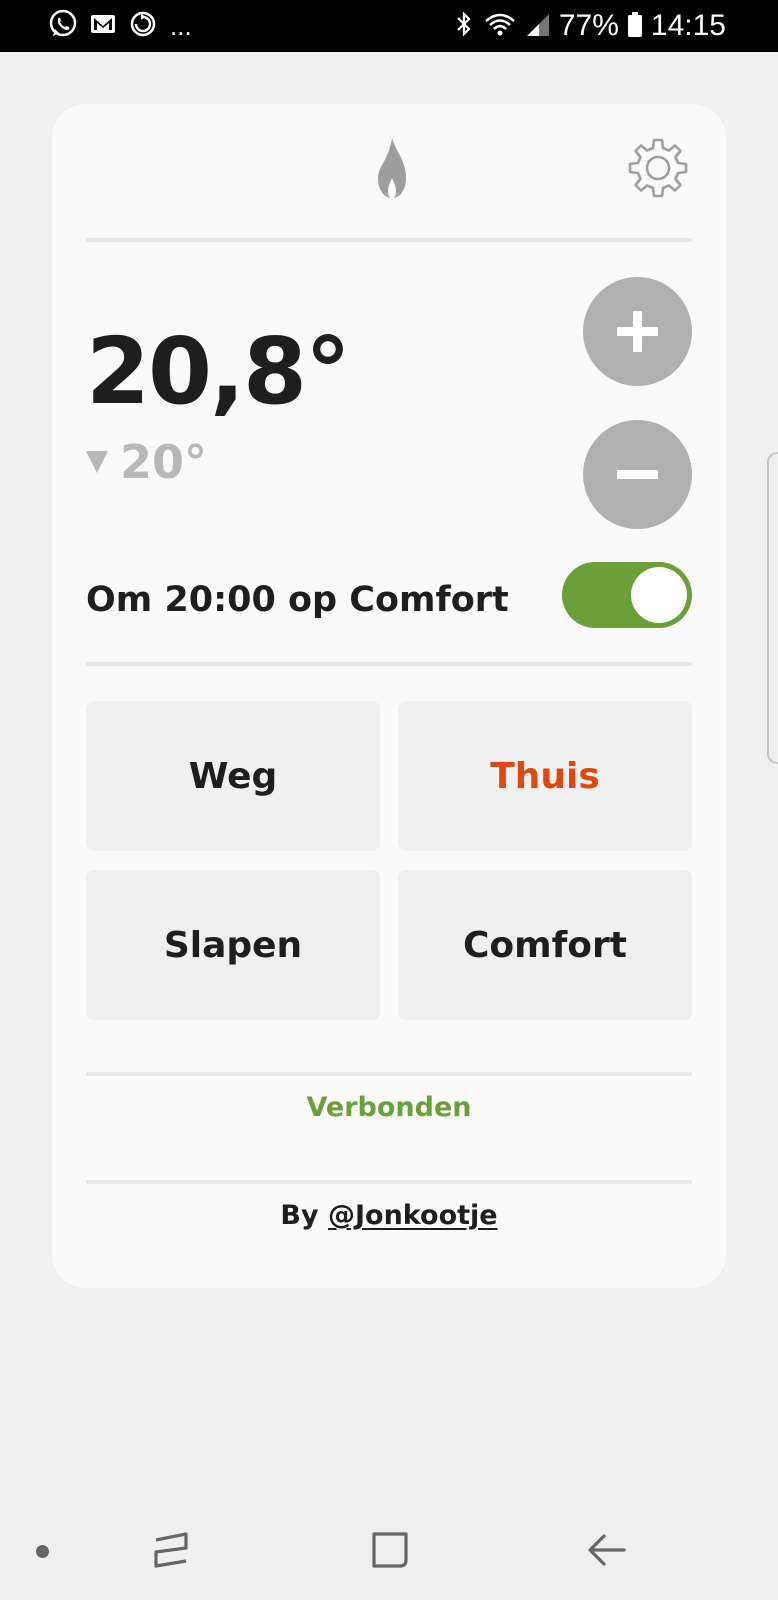 This screenshot has width=778, height=1600. I want to click on back-icon, so click(608, 1552).